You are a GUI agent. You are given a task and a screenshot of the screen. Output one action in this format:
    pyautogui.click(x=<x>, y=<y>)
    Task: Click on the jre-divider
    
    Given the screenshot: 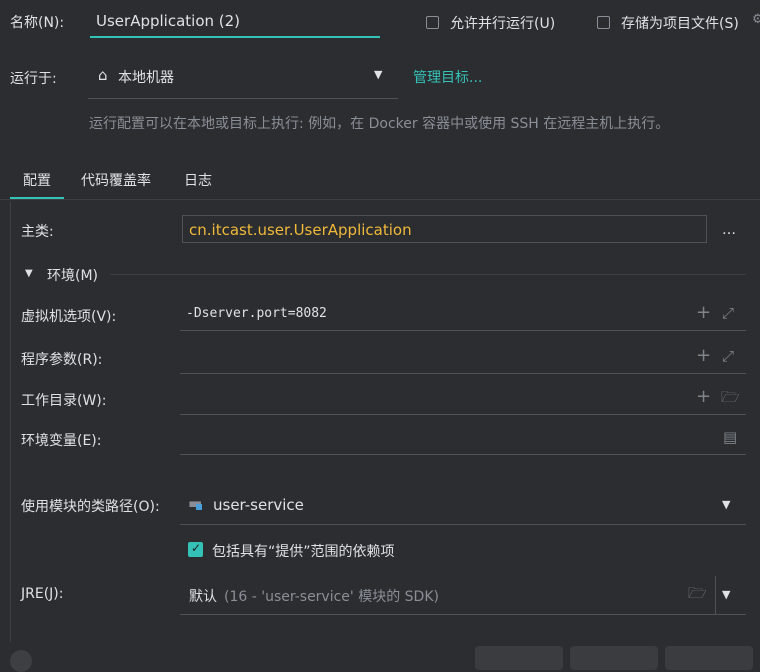 What is the action you would take?
    pyautogui.click(x=715, y=595)
    